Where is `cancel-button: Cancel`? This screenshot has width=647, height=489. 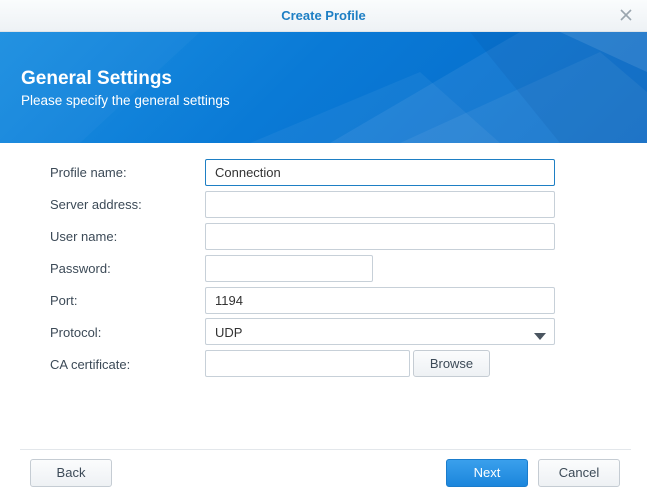
cancel-button: Cancel is located at coordinates (579, 473).